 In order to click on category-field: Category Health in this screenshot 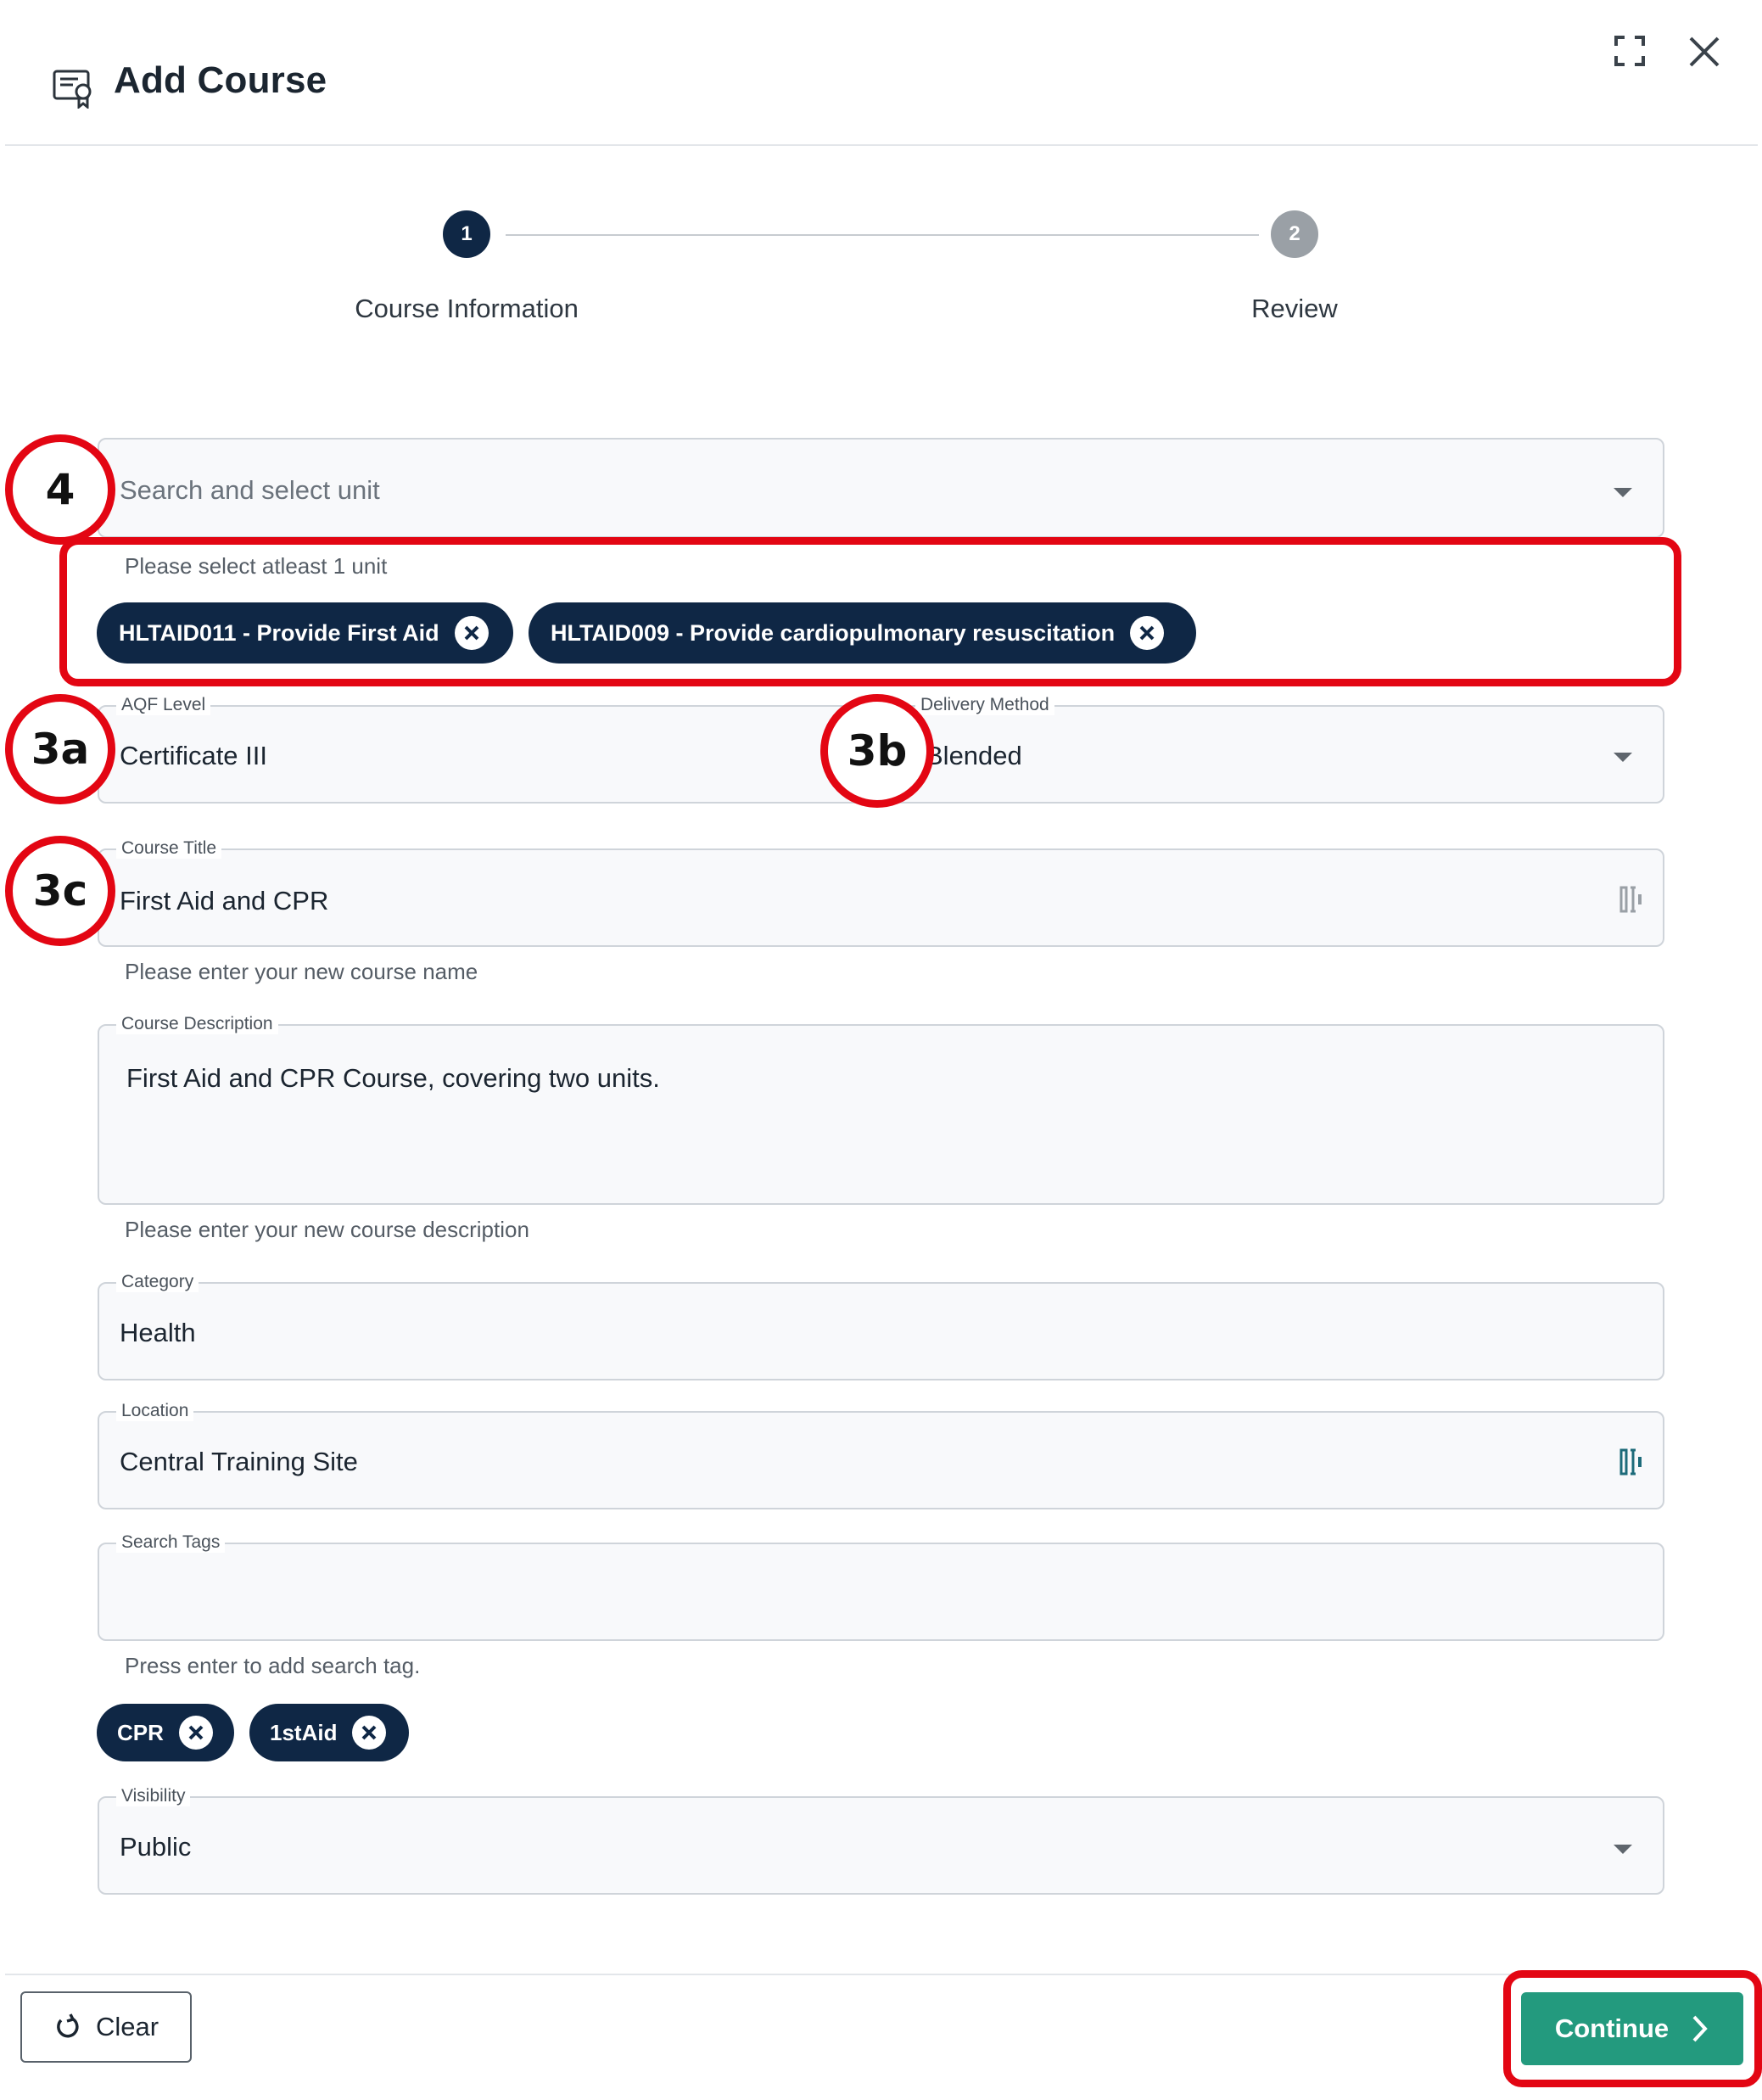, I will do `click(881, 1326)`.